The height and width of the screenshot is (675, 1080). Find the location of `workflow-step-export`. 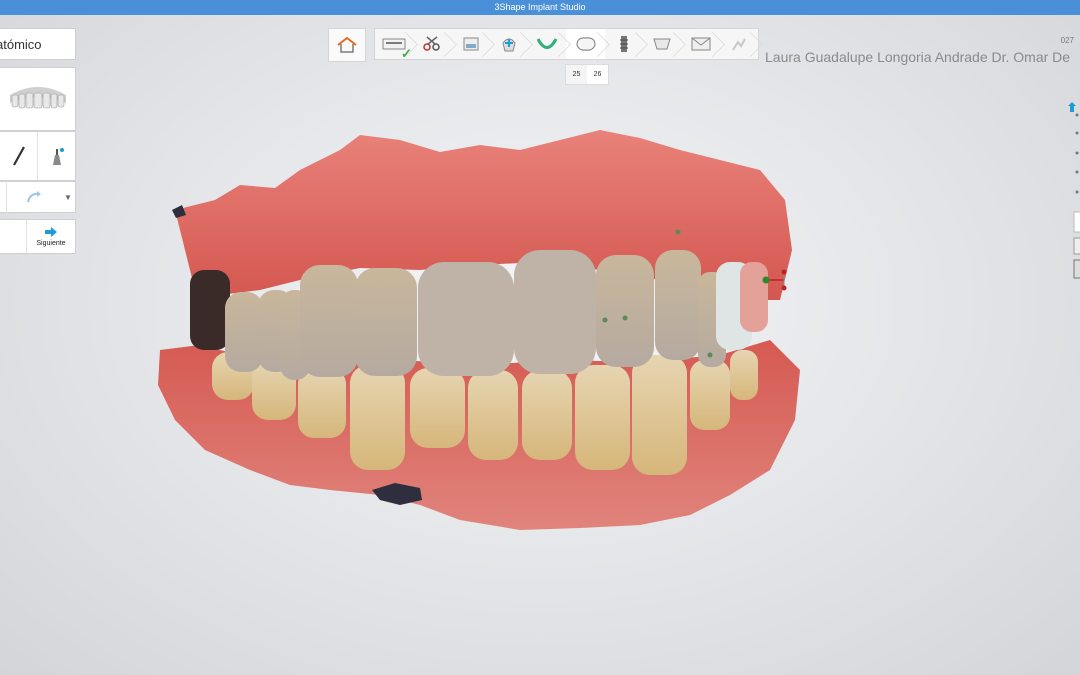

workflow-step-export is located at coordinates (700, 44).